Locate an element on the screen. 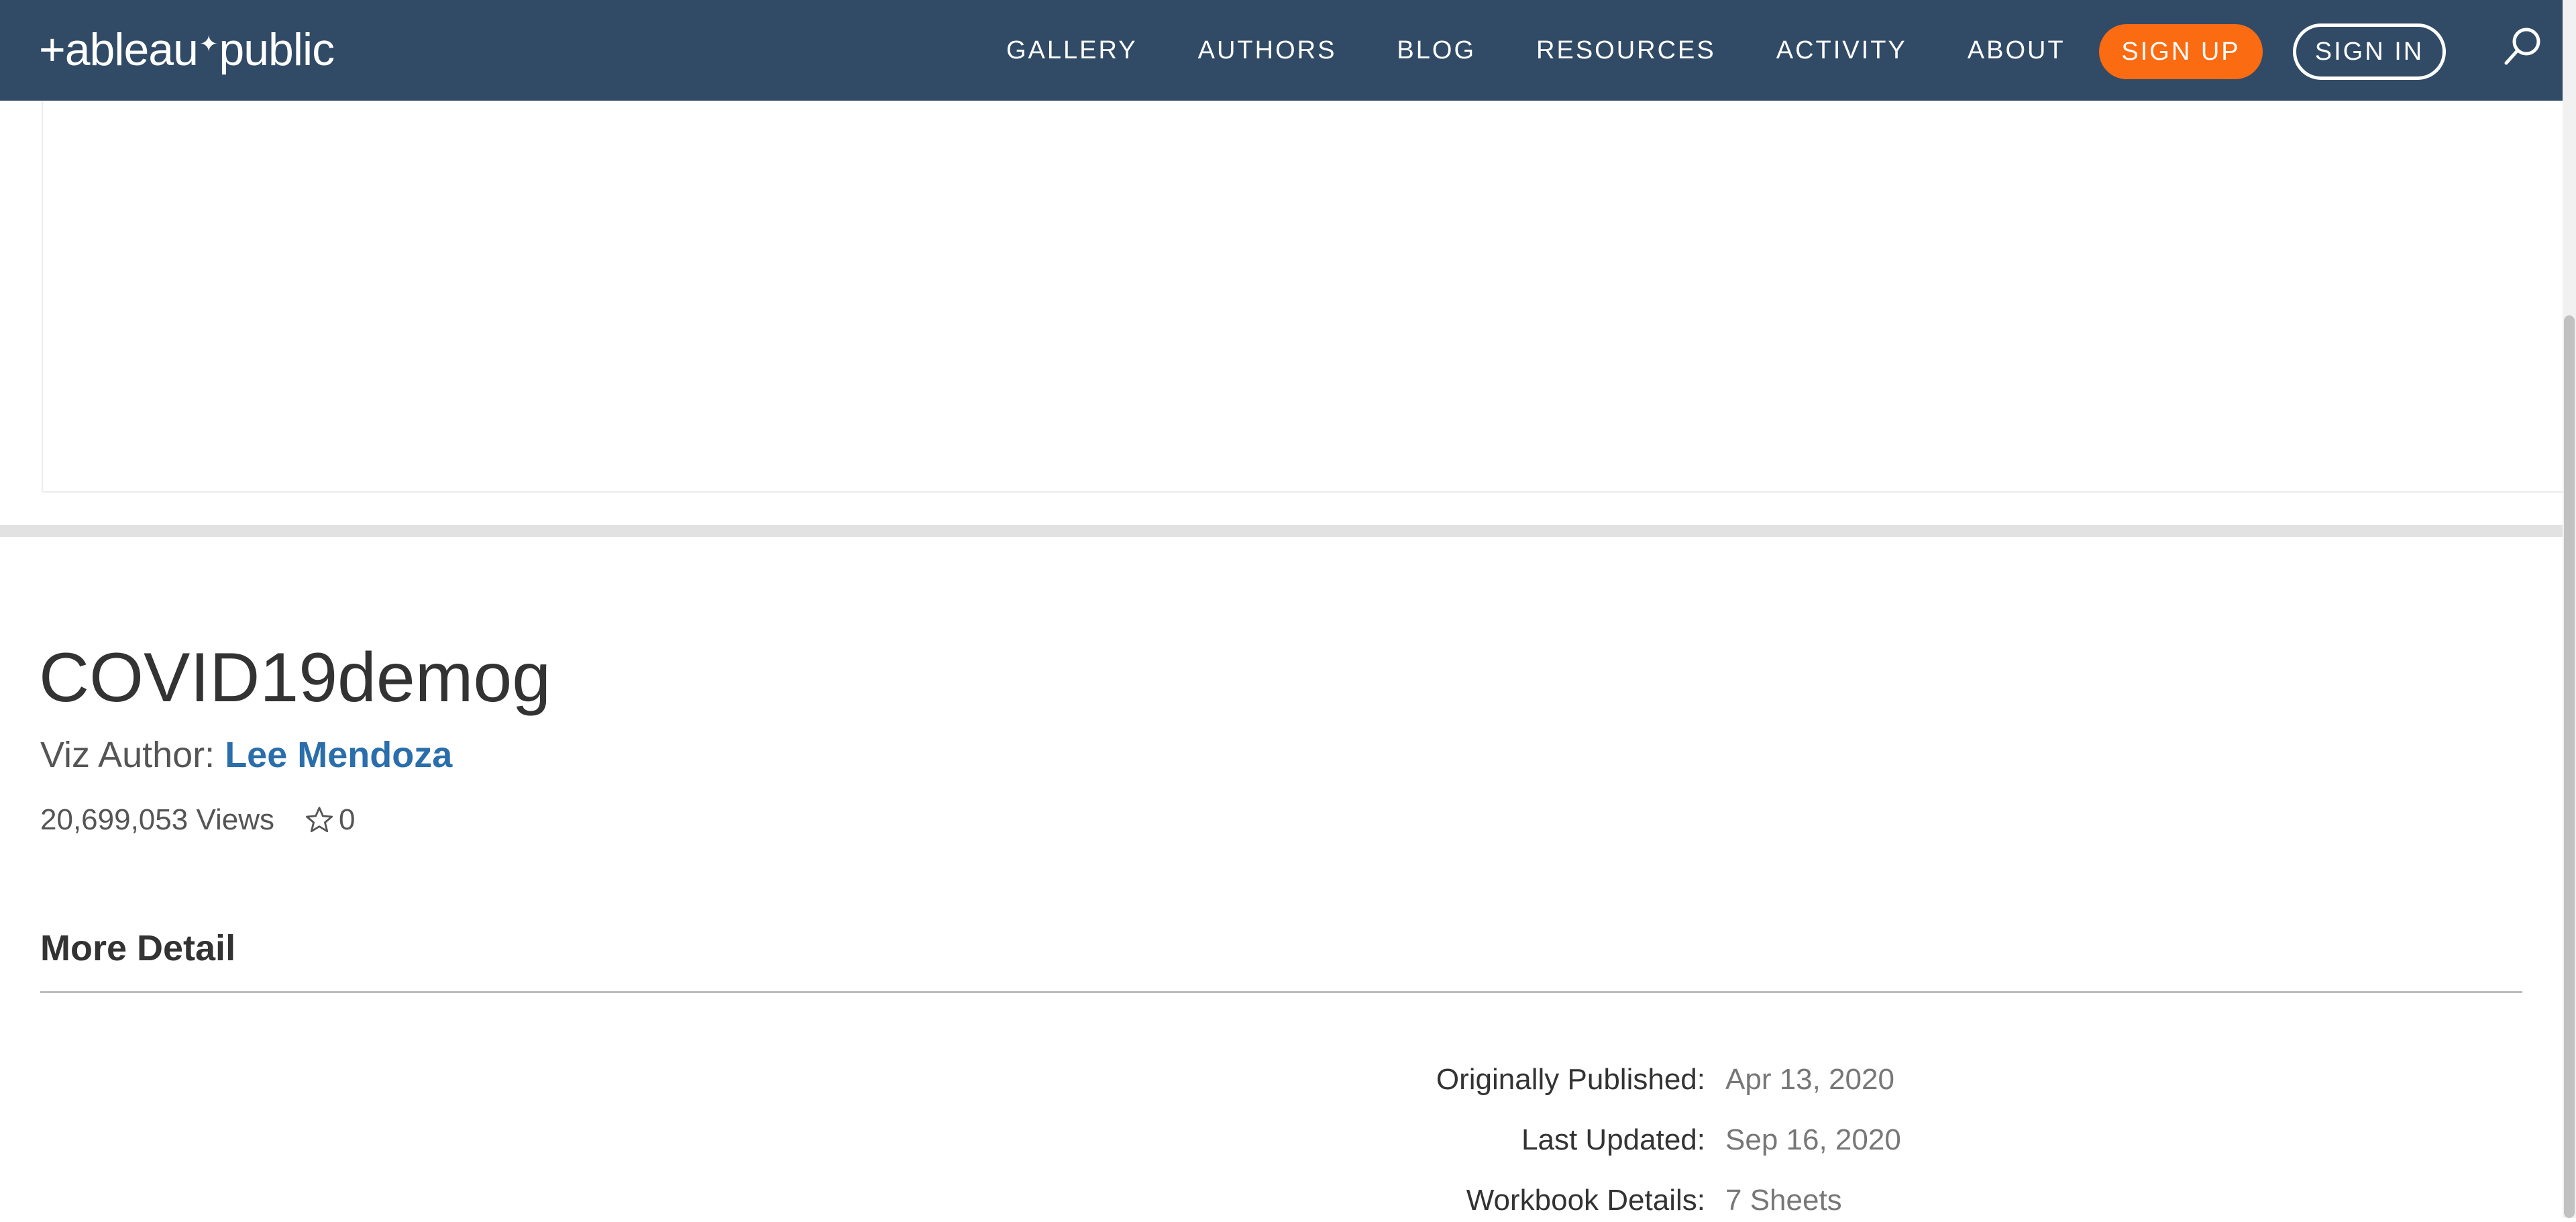 Image resolution: width=2576 pixels, height=1222 pixels. viz-stats: 20,699,053 Views 0 is located at coordinates (198, 820).